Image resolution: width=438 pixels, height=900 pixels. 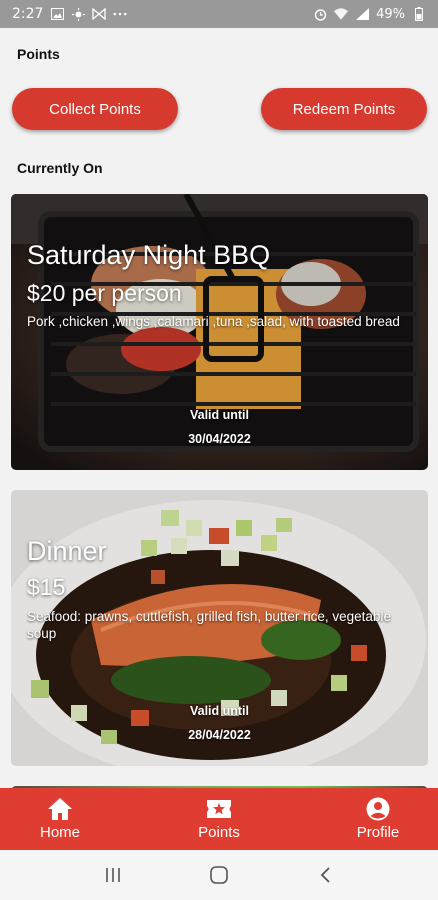 I want to click on battery-icon, so click(x=419, y=14).